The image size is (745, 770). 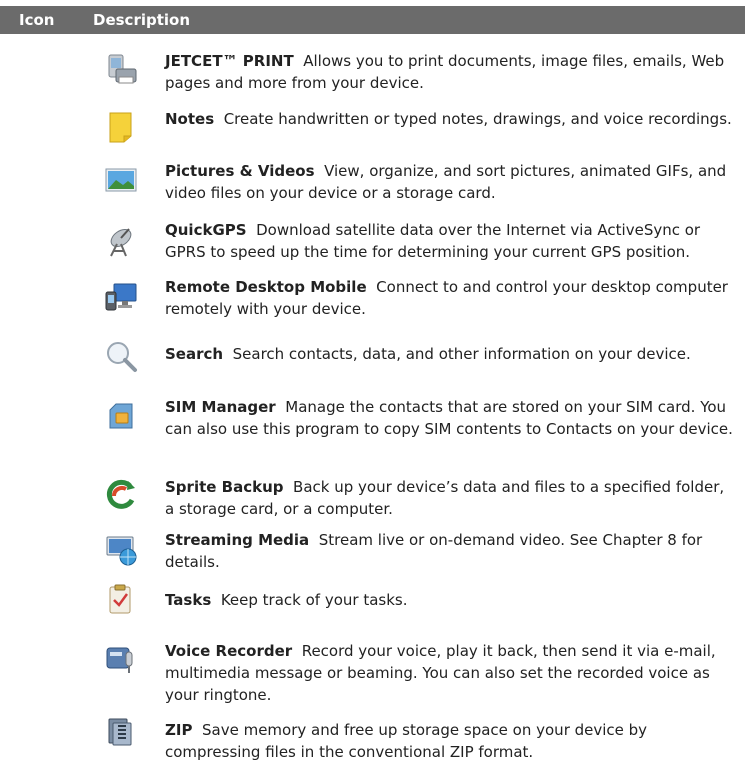 I want to click on row-description: Tasks Keep track of your tasks., so click(x=450, y=600).